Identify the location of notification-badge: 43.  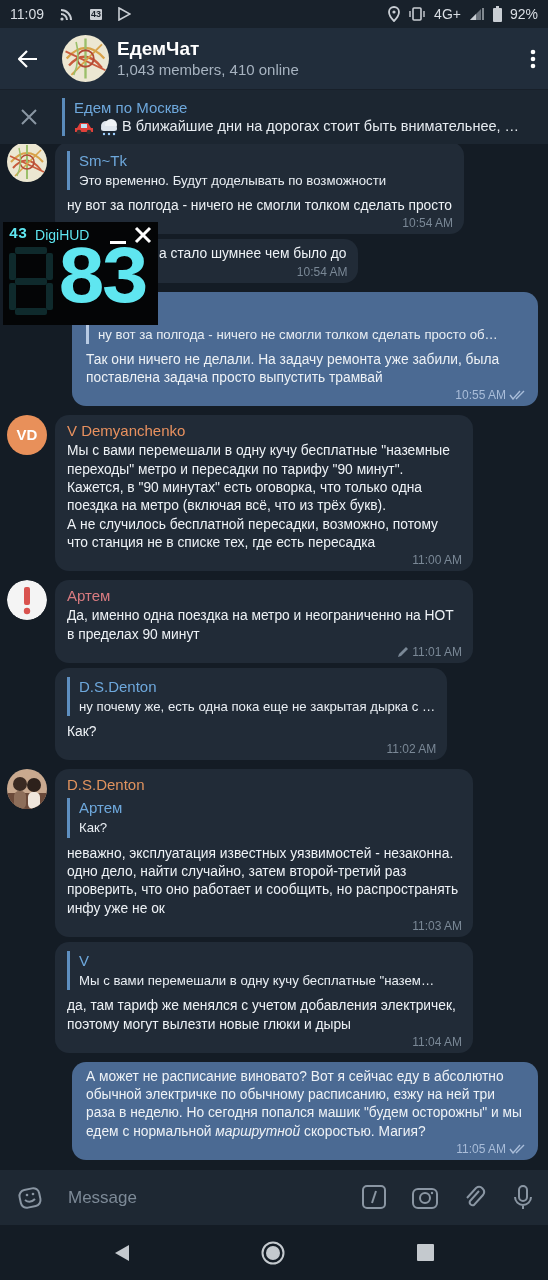
(96, 14).